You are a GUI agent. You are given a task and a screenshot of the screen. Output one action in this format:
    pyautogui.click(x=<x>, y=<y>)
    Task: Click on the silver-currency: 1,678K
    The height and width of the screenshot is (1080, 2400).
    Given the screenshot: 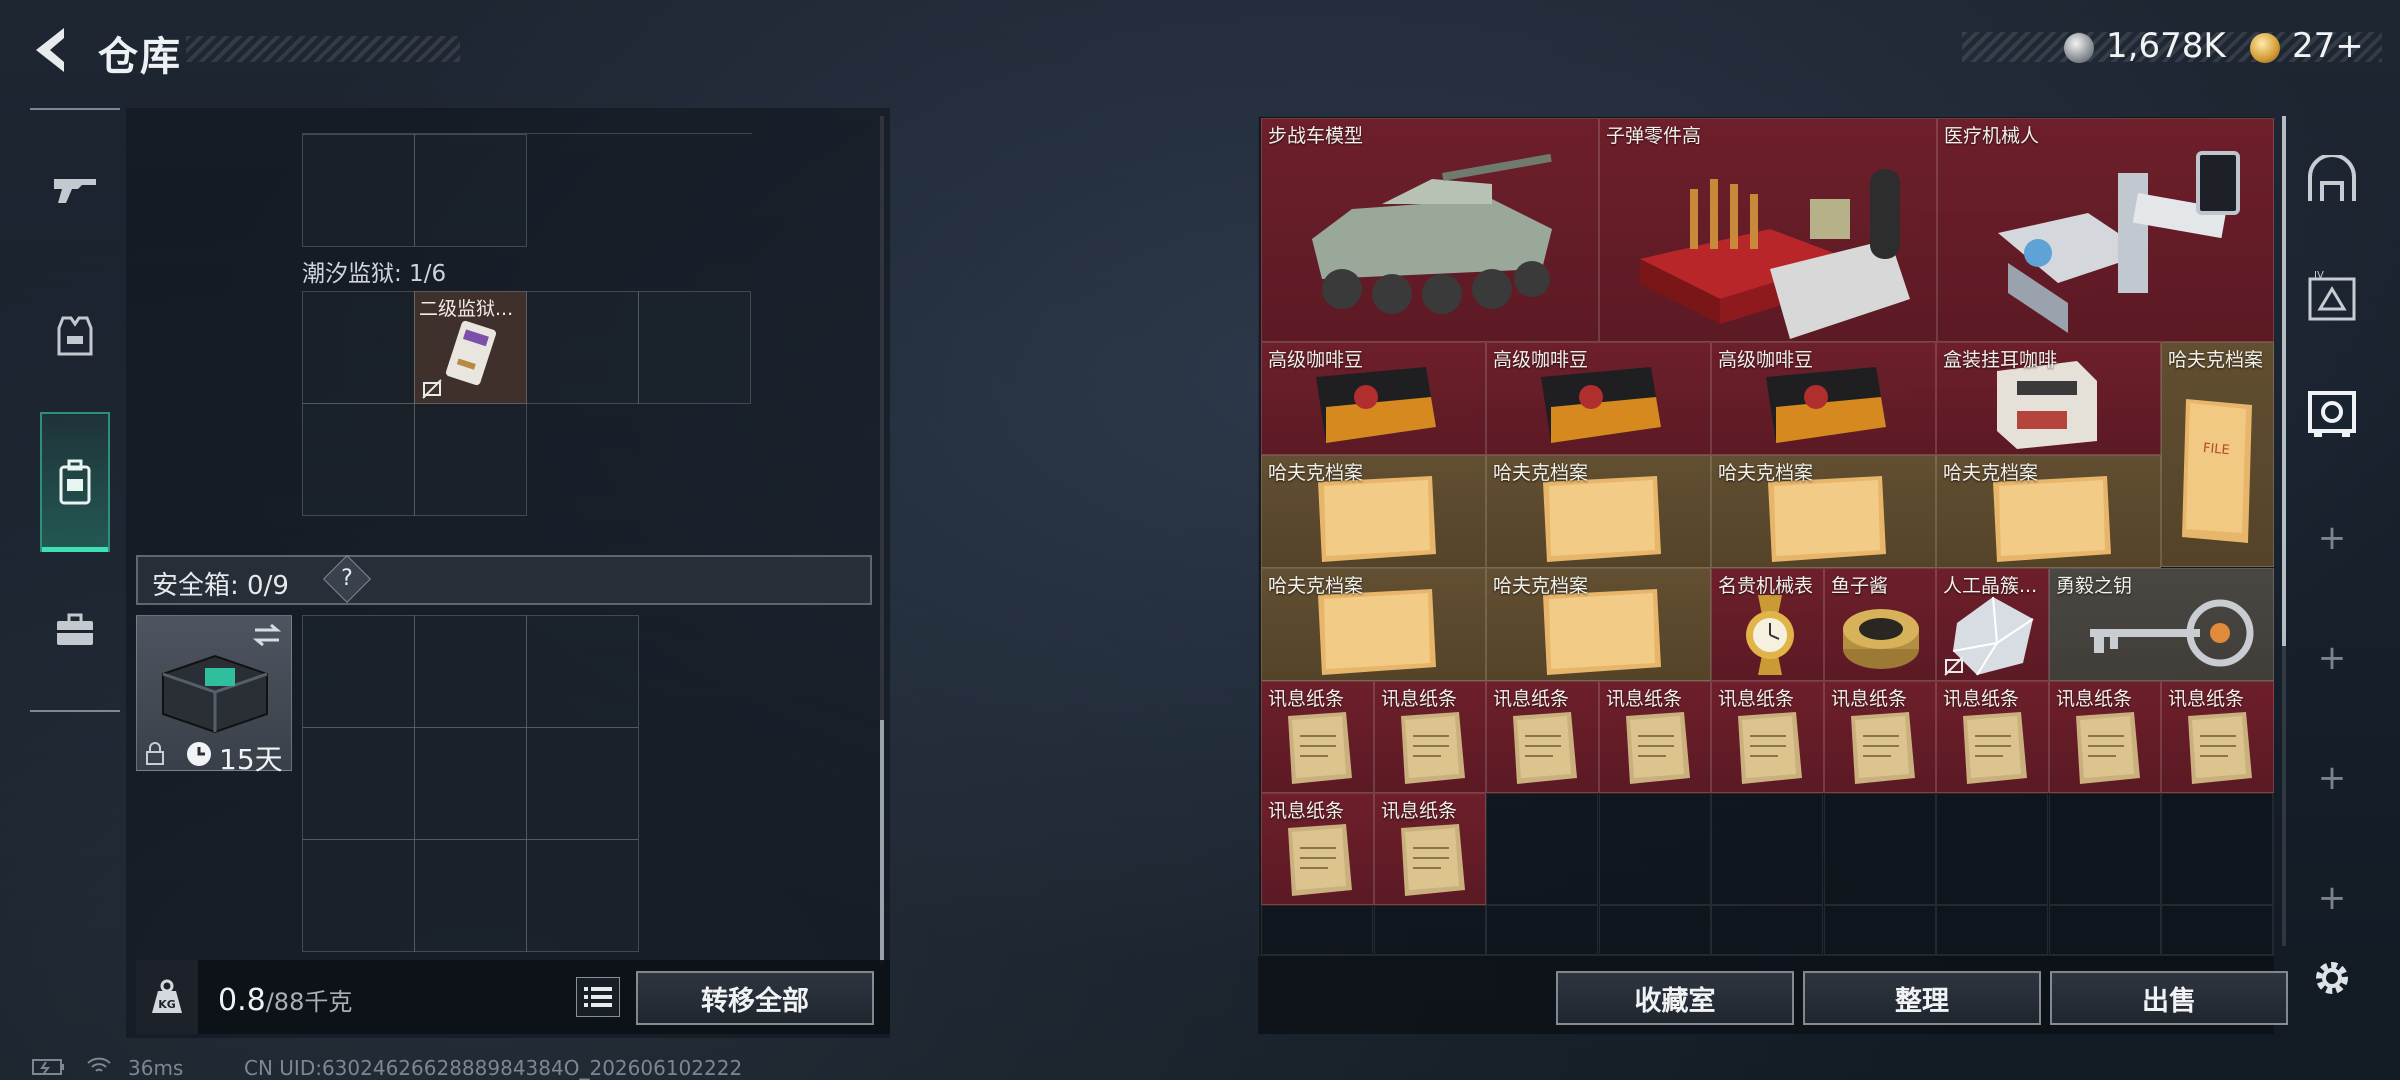 What is the action you would take?
    pyautogui.click(x=2166, y=46)
    